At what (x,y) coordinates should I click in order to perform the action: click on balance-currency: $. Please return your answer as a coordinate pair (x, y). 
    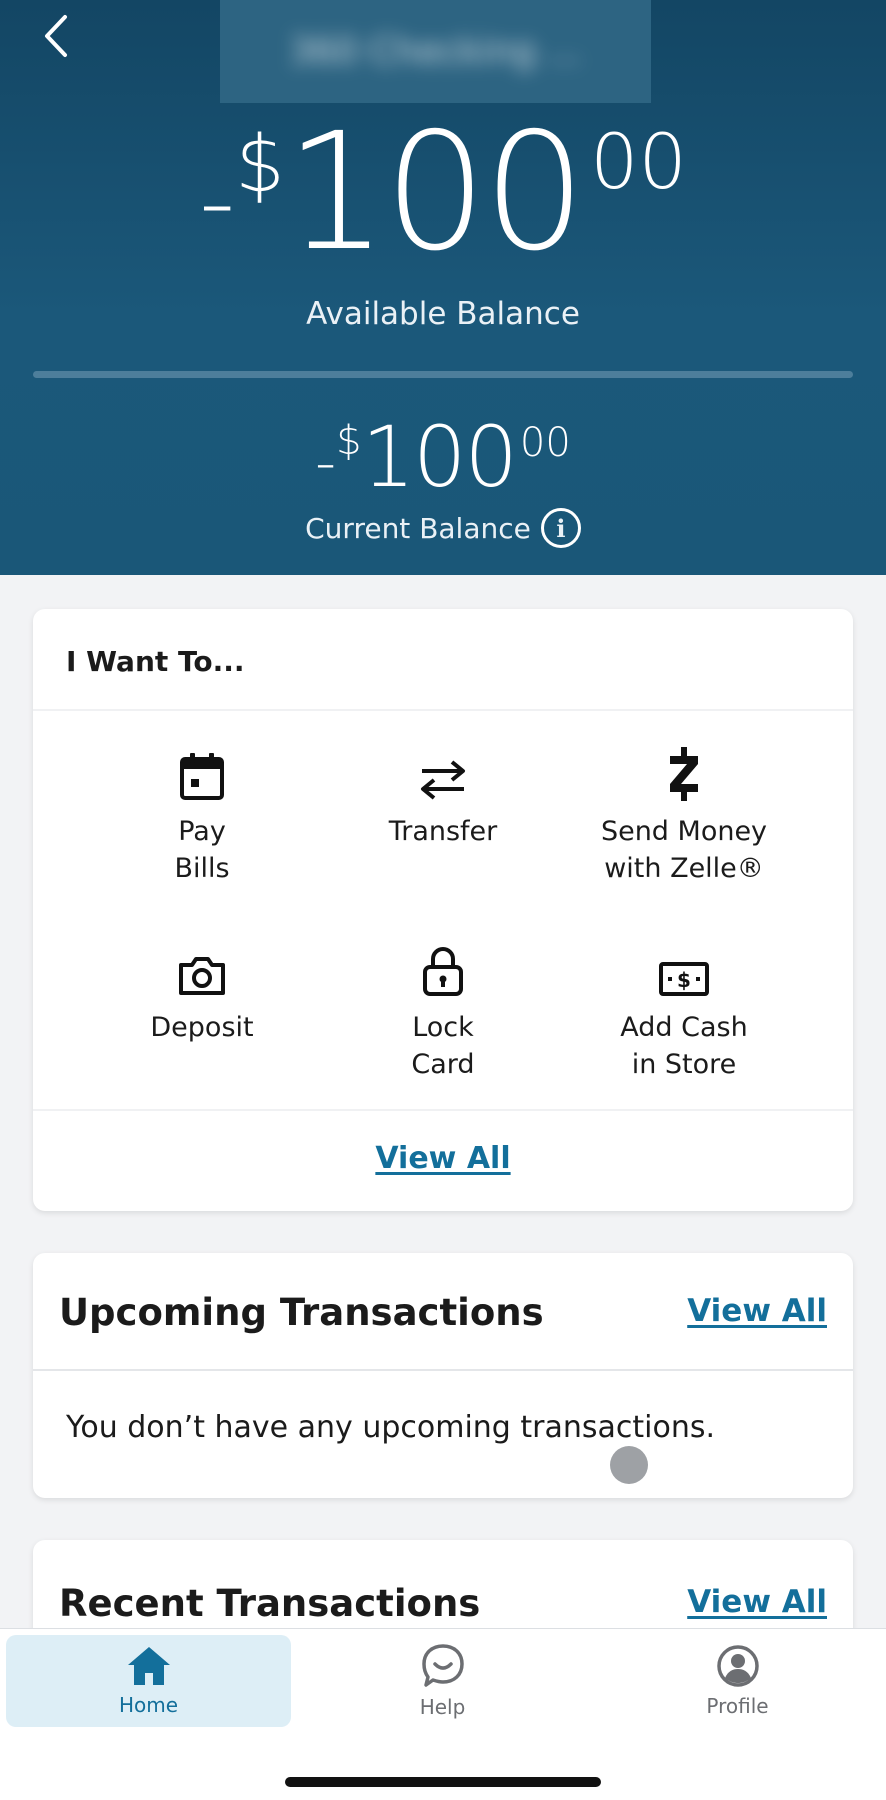
    Looking at the image, I should click on (260, 165).